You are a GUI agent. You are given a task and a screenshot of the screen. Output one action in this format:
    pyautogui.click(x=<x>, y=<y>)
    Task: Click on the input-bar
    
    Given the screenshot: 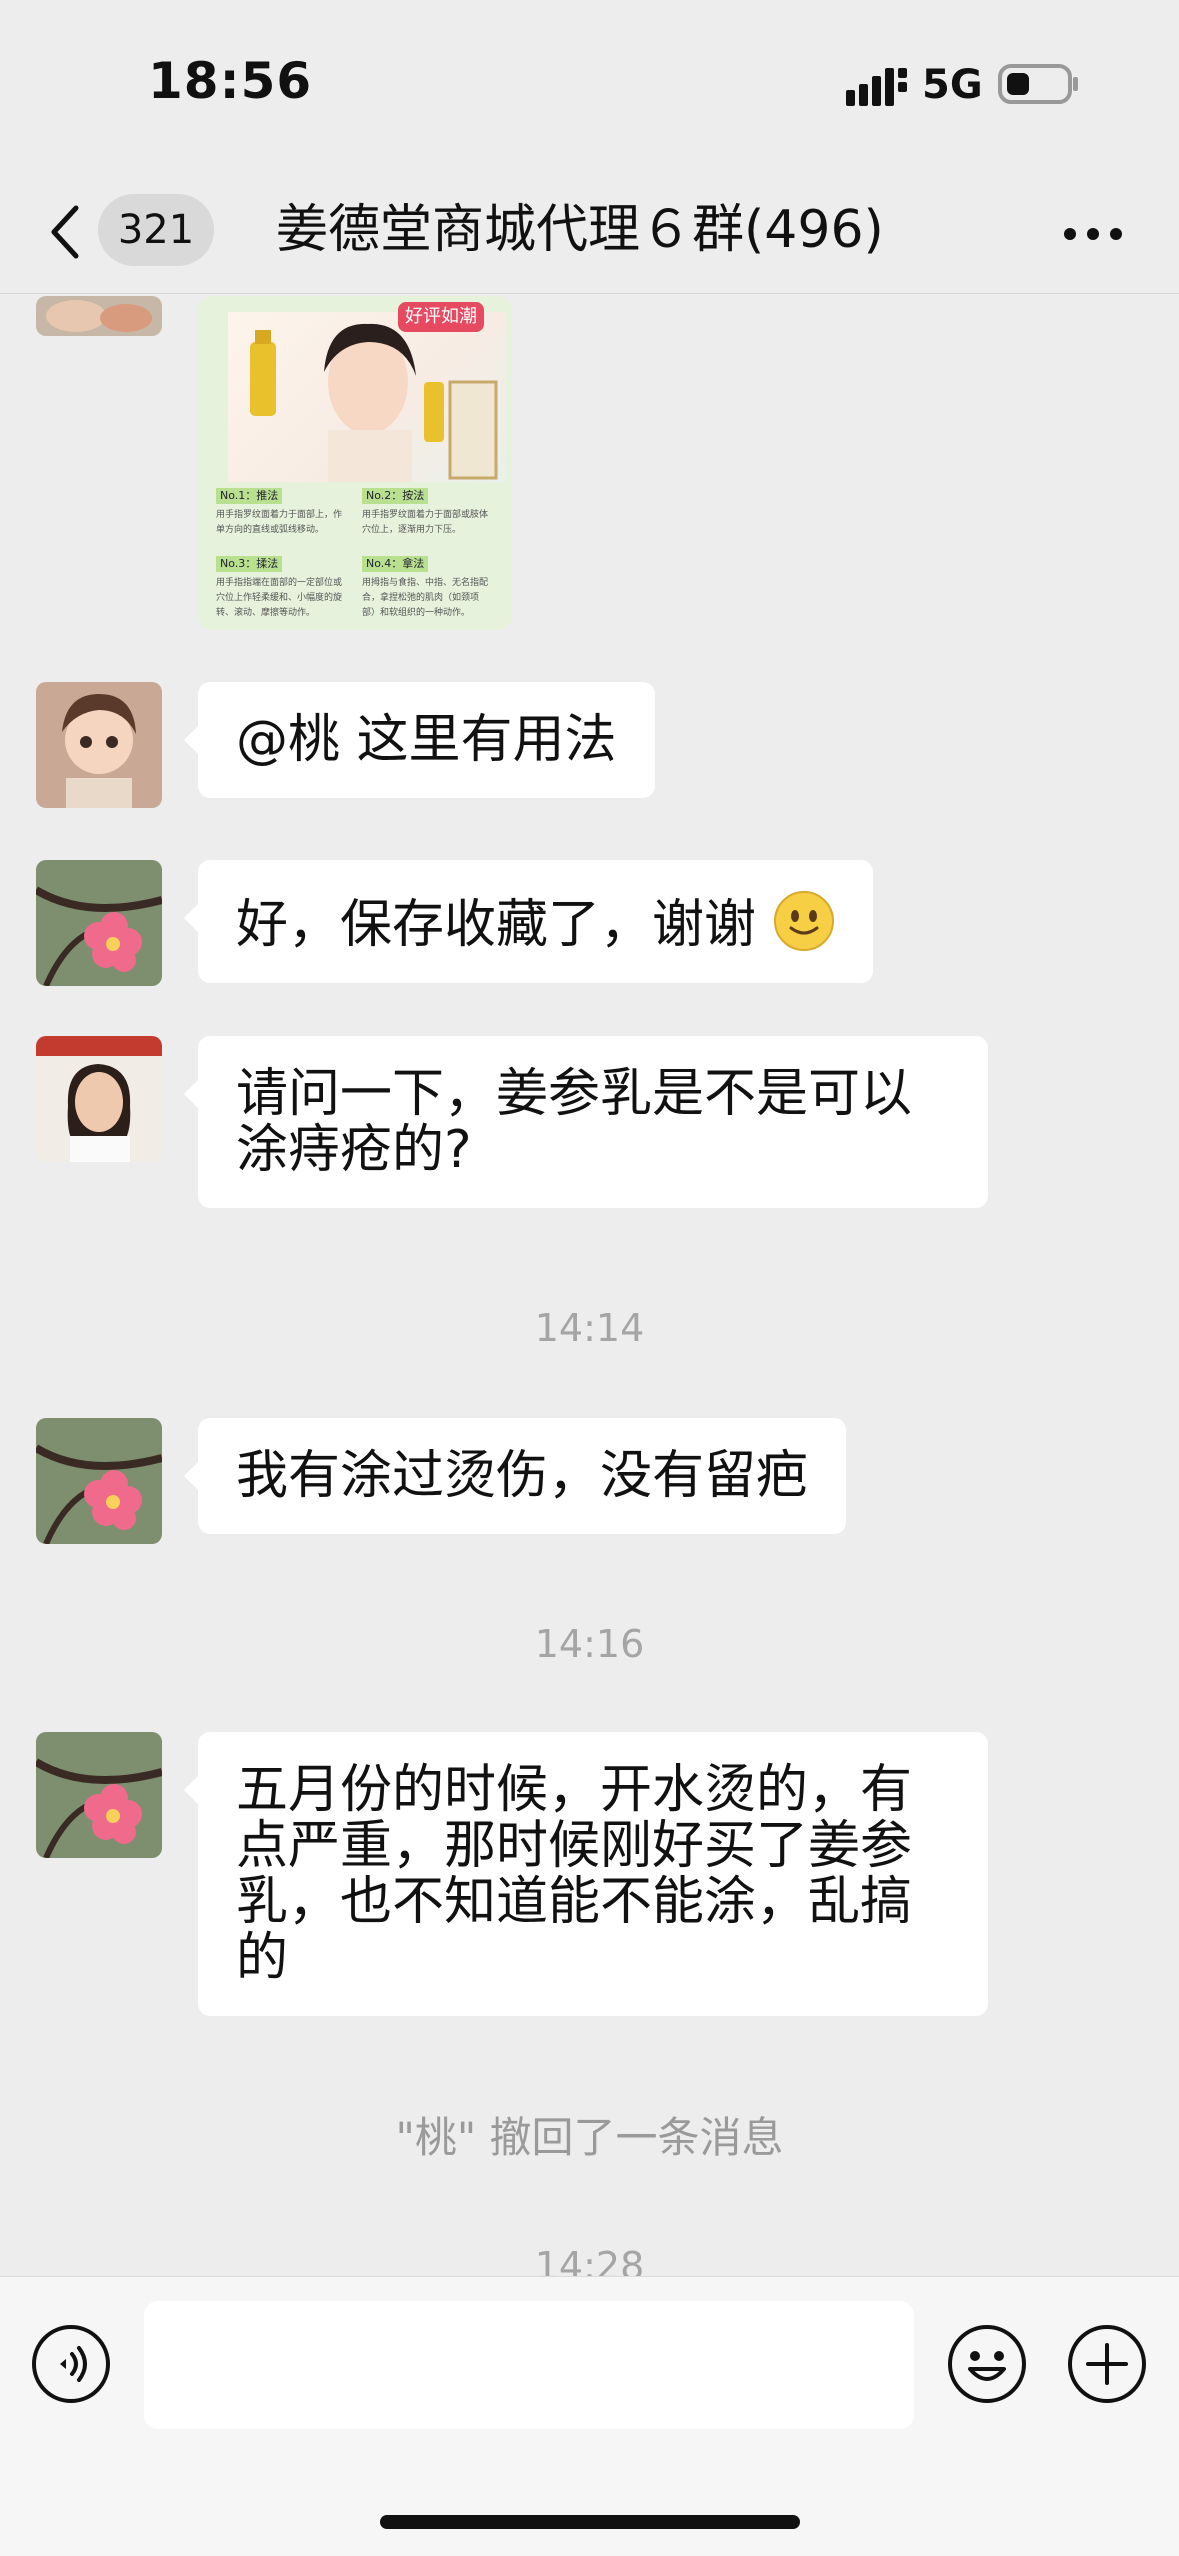 What is the action you would take?
    pyautogui.click(x=589, y=2416)
    